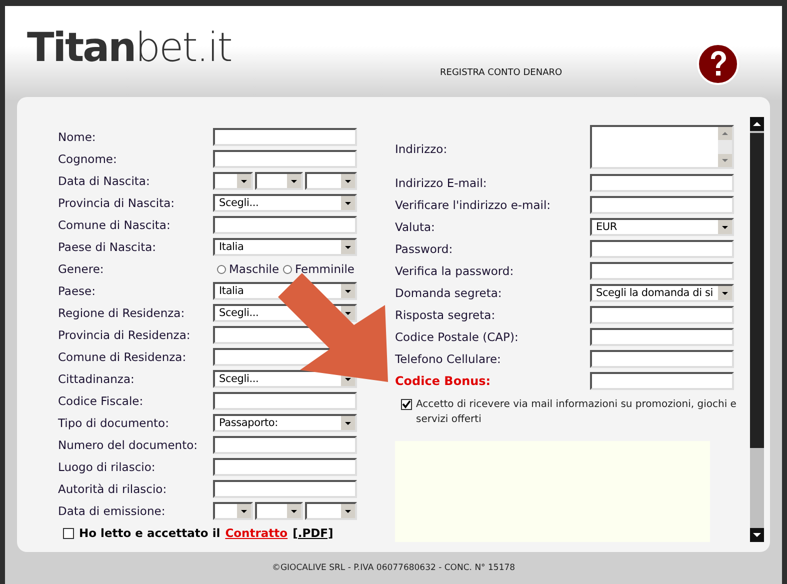  Describe the element at coordinates (285, 247) in the screenshot. I see `dropdown: Italia` at that location.